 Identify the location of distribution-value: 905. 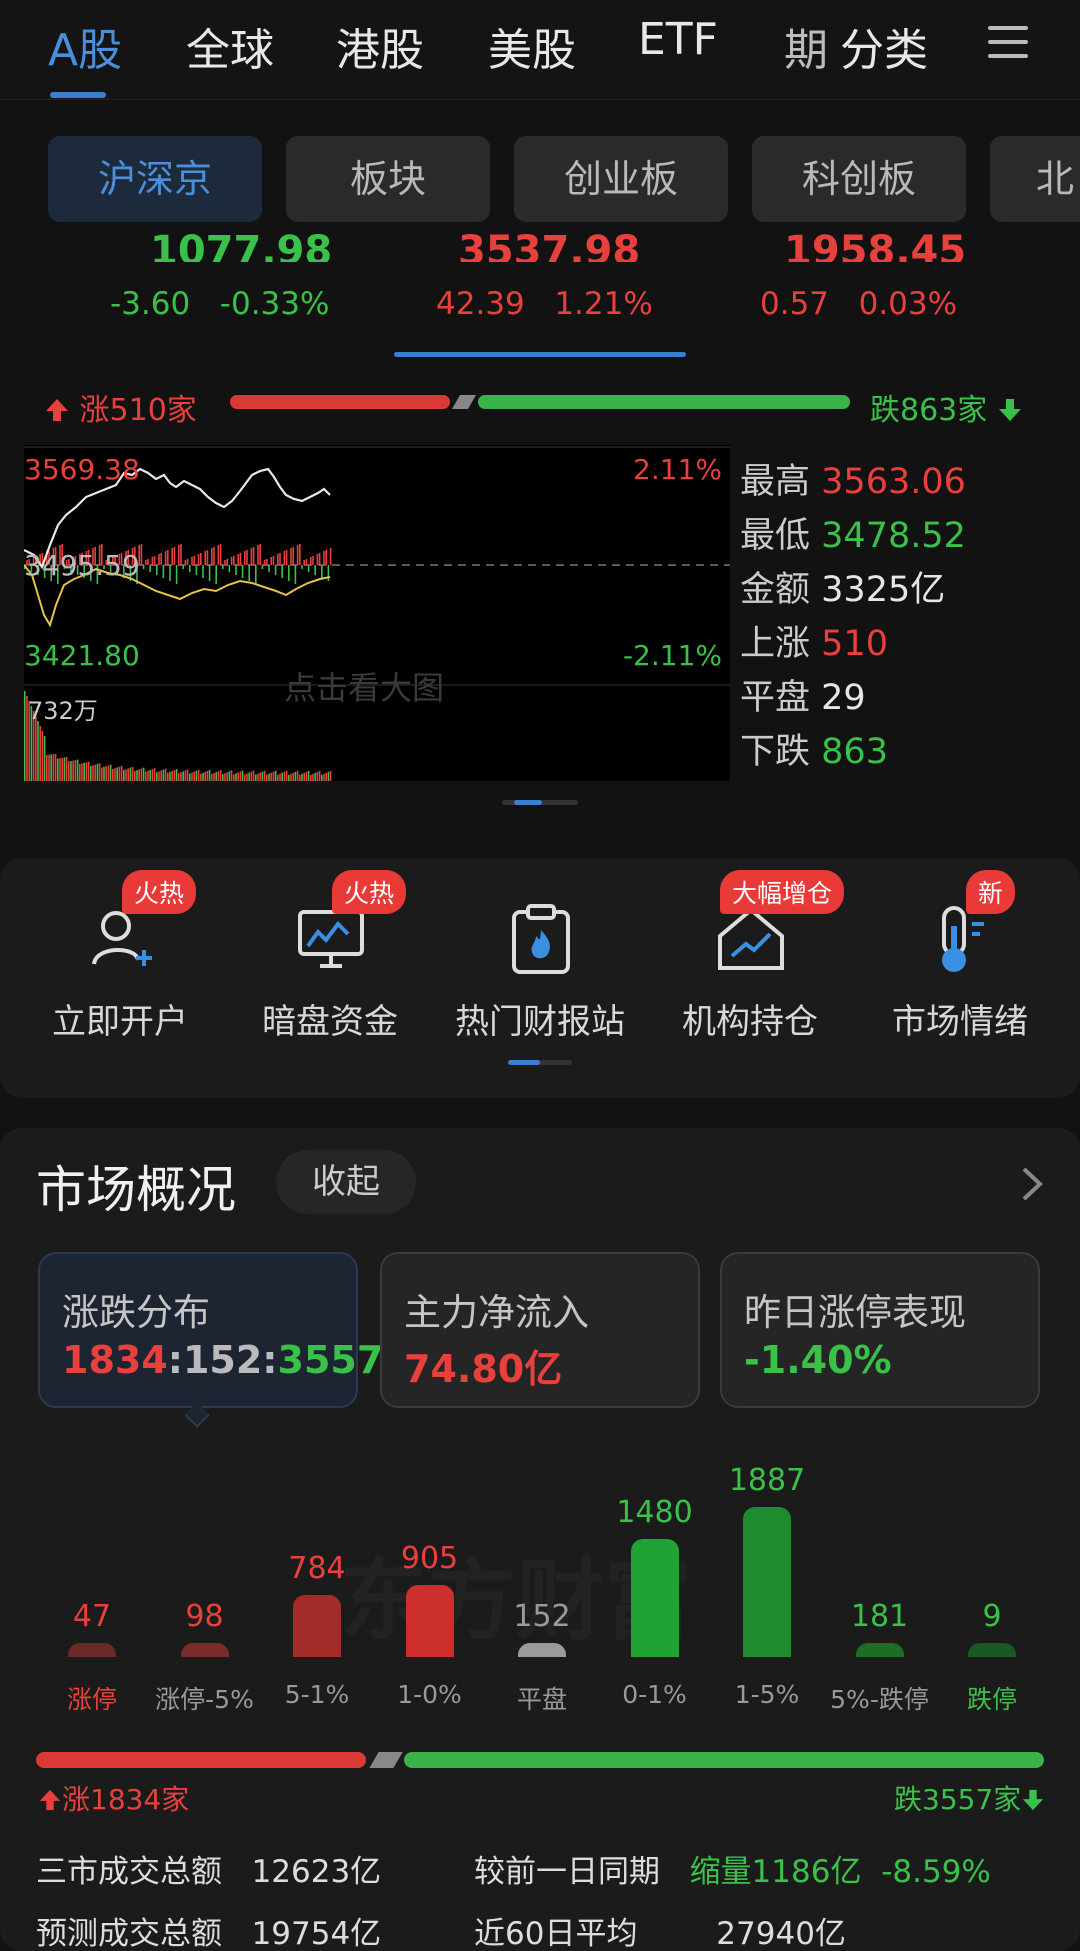
(429, 1559).